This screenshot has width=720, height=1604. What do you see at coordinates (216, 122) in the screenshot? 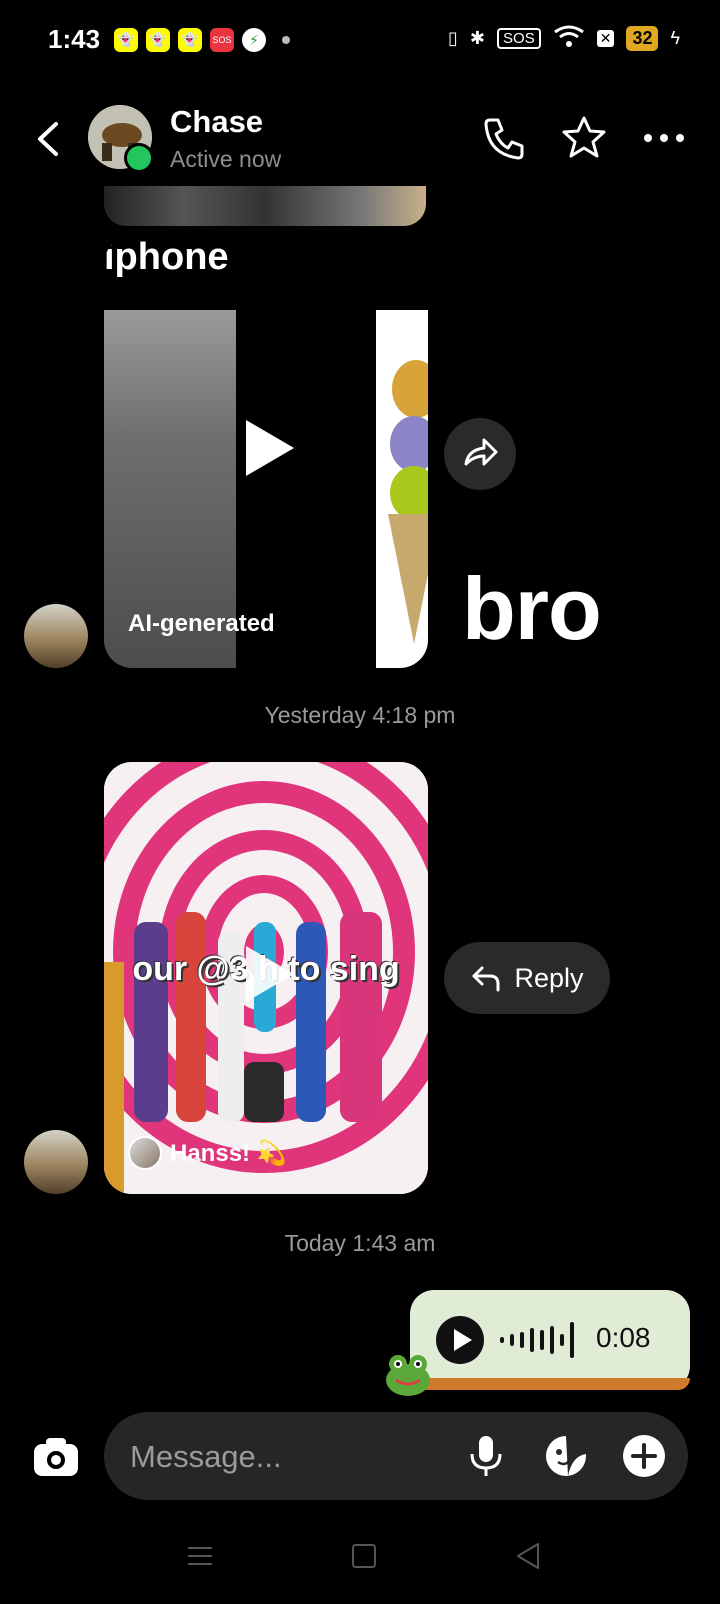
I see `contact-name: Chase` at bounding box center [216, 122].